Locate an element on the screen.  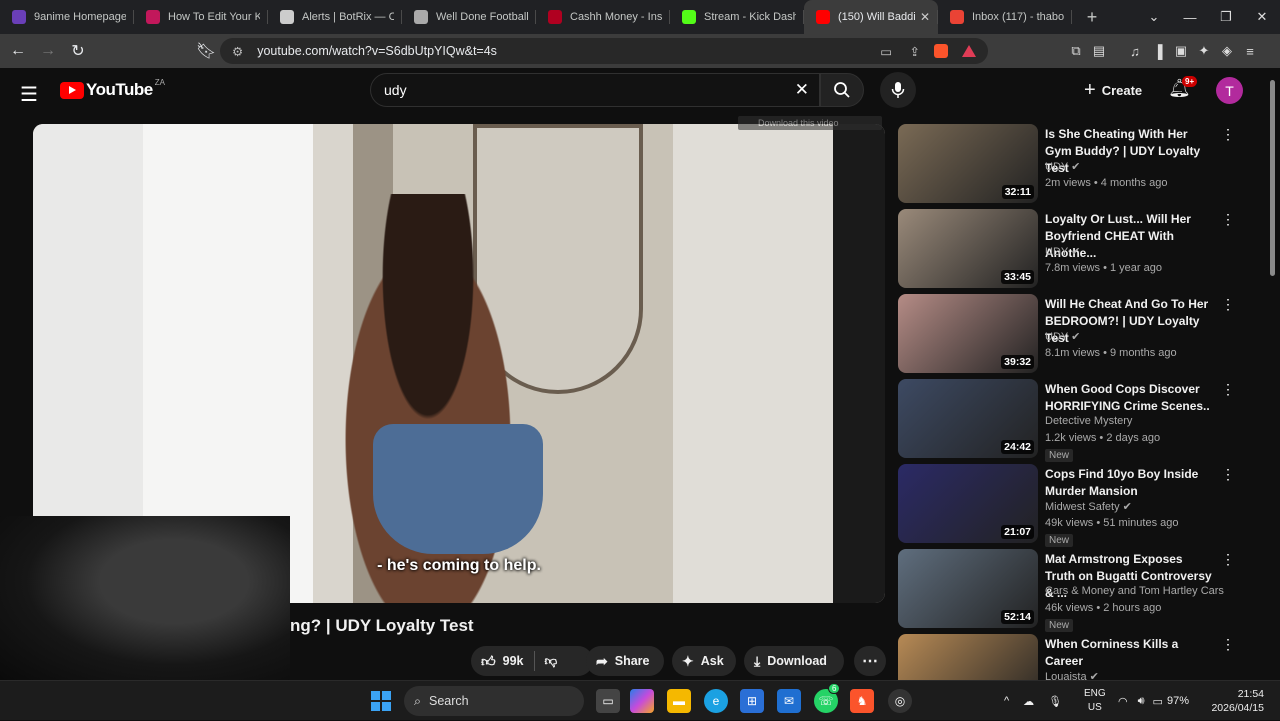
browser-tab: 9anime Homepage: E is located at coordinates (67, 17).